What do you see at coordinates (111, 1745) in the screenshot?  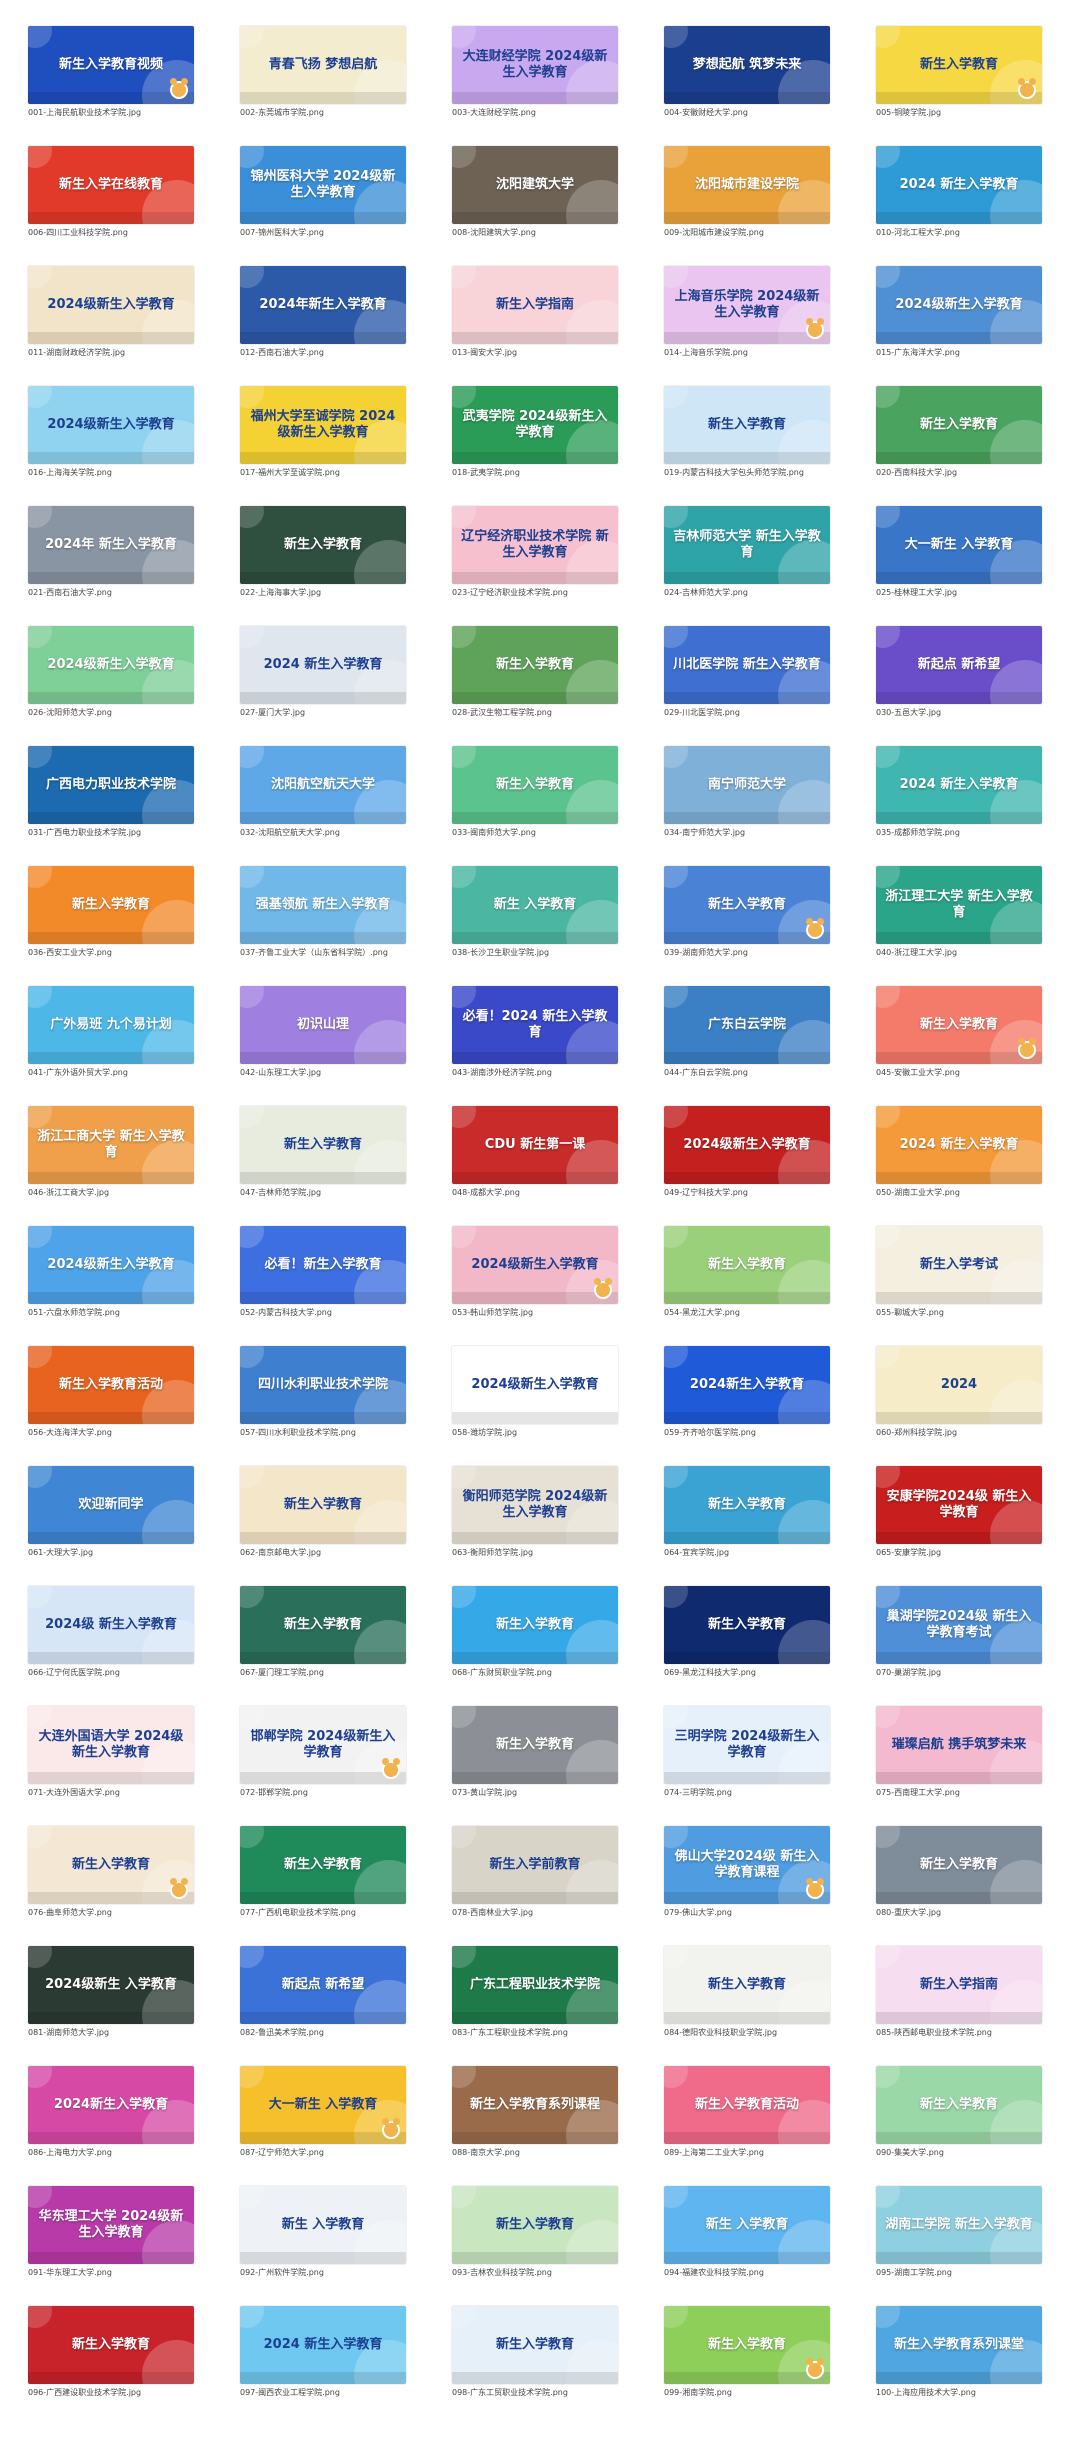 I see `thumbnail-image: 大连外国语大学 2024级新生入学教育` at bounding box center [111, 1745].